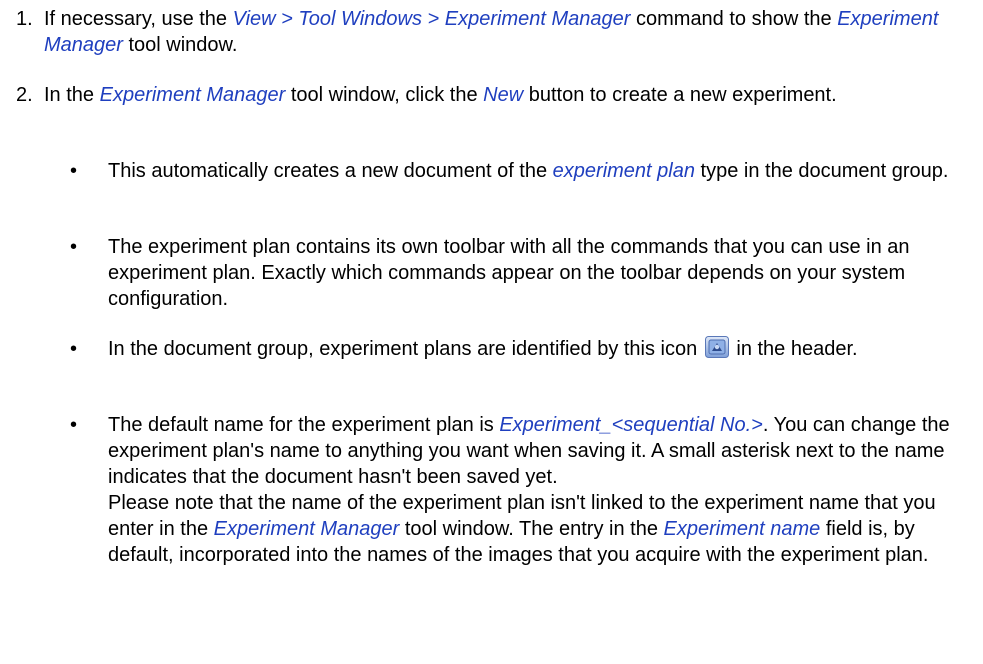 The height and width of the screenshot is (664, 983). I want to click on new-button-link: New, so click(503, 95).